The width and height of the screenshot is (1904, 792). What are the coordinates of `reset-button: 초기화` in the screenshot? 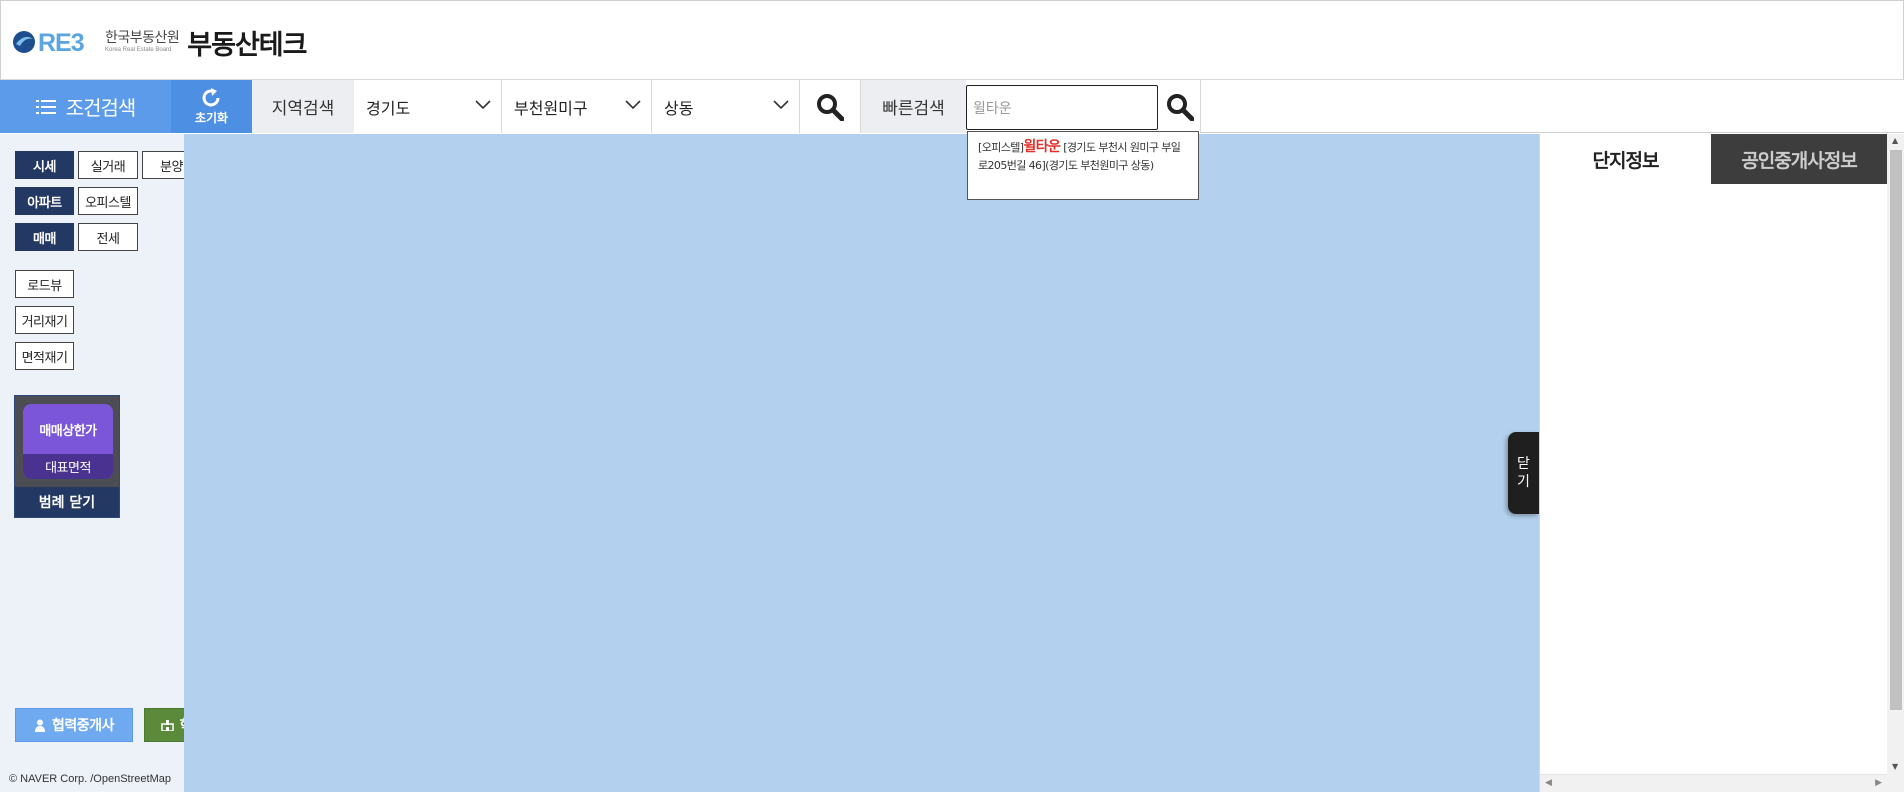 It's located at (211, 106).